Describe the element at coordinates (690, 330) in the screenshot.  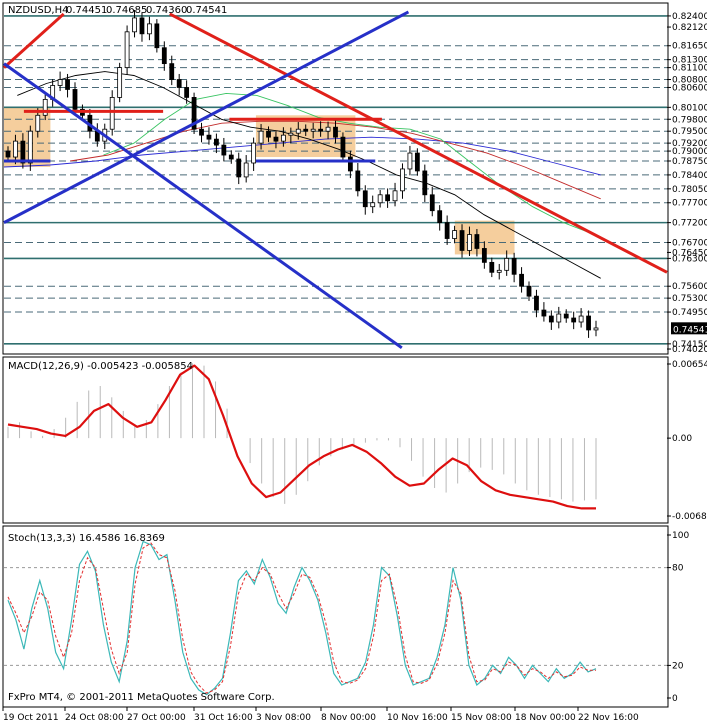
I see `current-price-label: 0.74541` at that location.